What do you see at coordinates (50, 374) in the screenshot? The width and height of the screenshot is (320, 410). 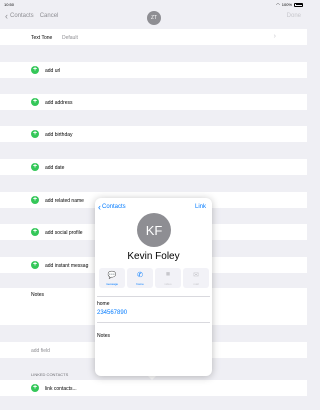 I see `linked-contacts-header: LINKED CONTACTS` at bounding box center [50, 374].